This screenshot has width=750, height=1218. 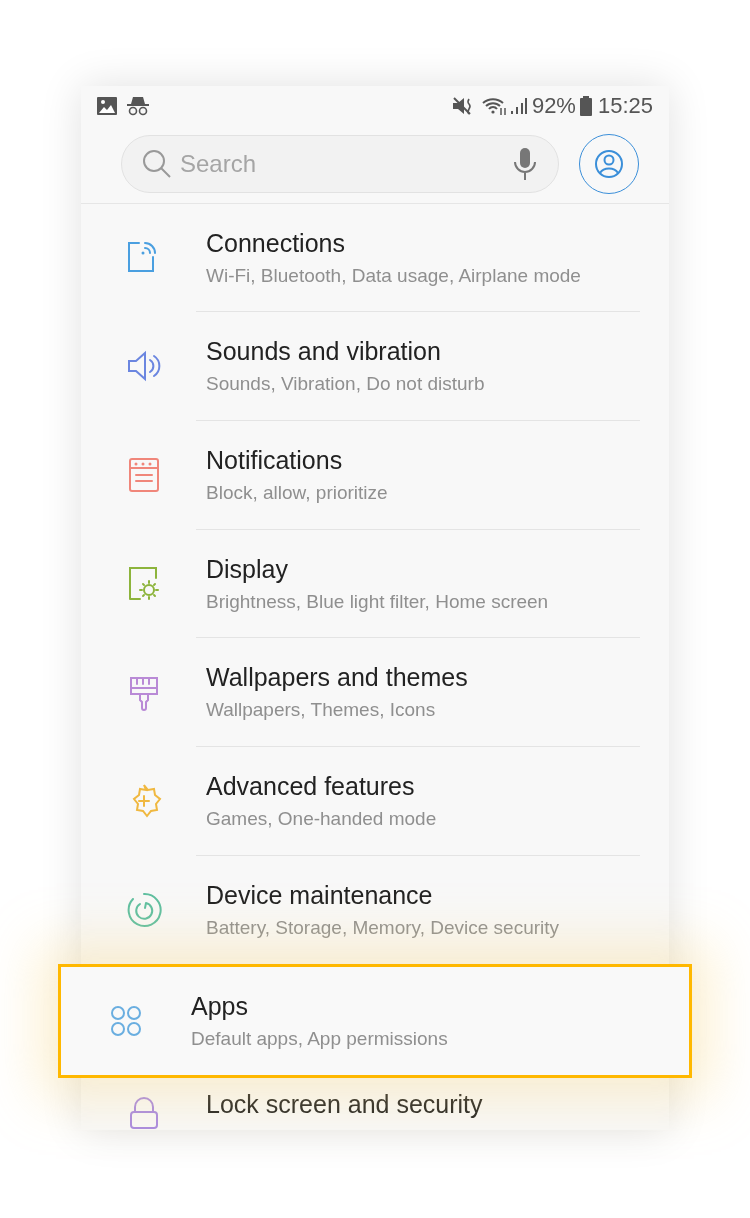 I want to click on item-title: Apps, so click(x=220, y=1007).